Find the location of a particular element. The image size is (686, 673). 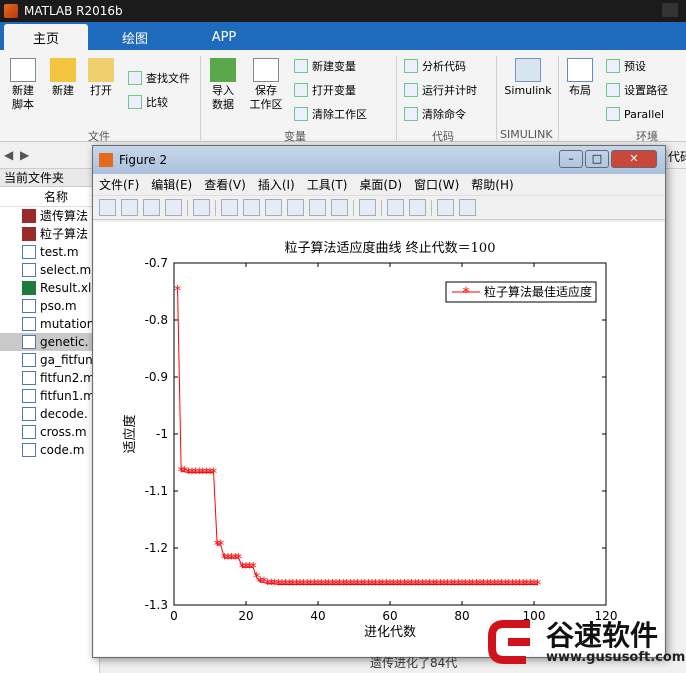

tab-apps: APP is located at coordinates (224, 37).